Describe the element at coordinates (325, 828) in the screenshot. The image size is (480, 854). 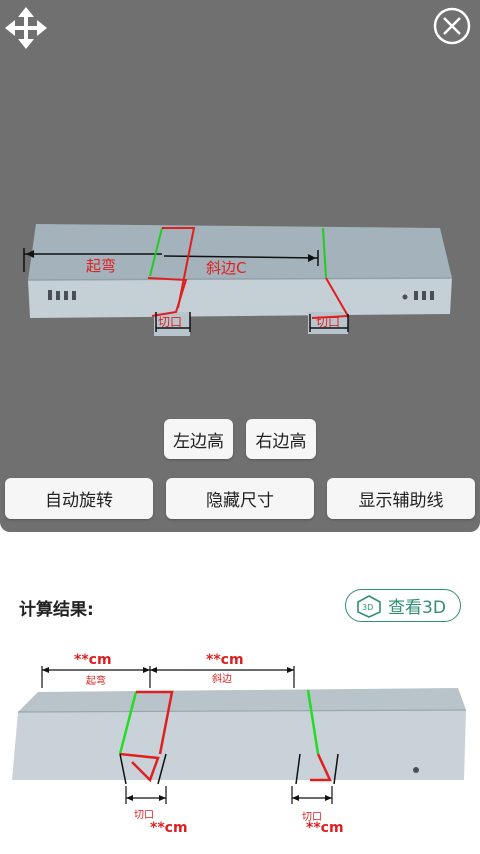
I see `cut-right-value: **cm` at that location.